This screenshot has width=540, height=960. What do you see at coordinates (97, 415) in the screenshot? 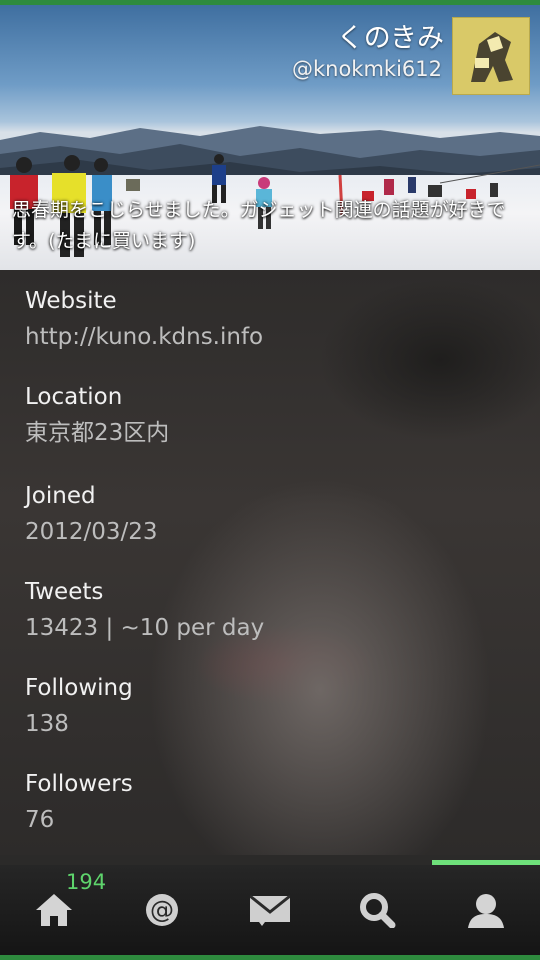
I see `info-location: Location 東京都23区内` at bounding box center [97, 415].